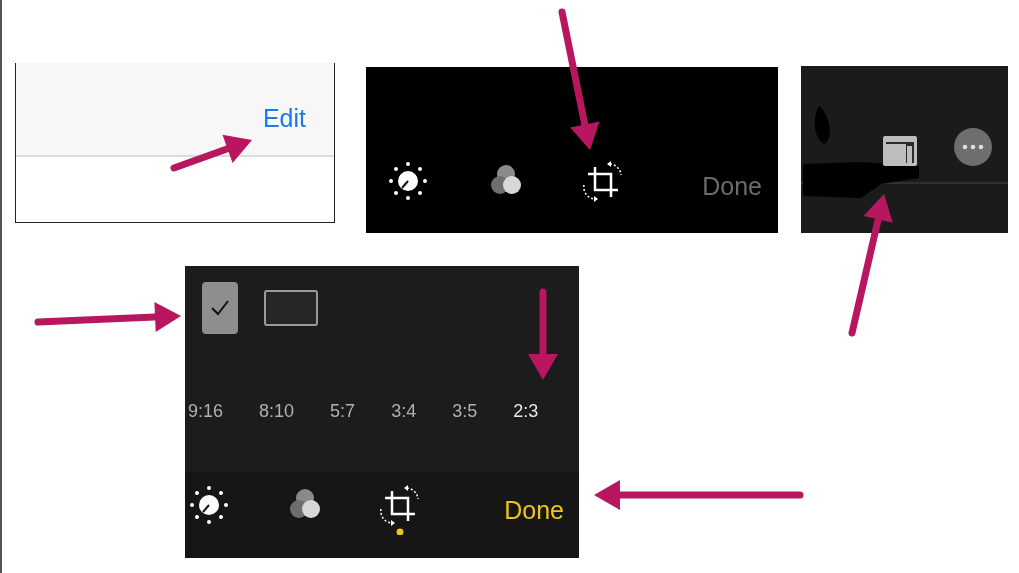 The width and height of the screenshot is (1019, 573). Describe the element at coordinates (404, 411) in the screenshot. I see `ratio-option: 3:4` at that location.